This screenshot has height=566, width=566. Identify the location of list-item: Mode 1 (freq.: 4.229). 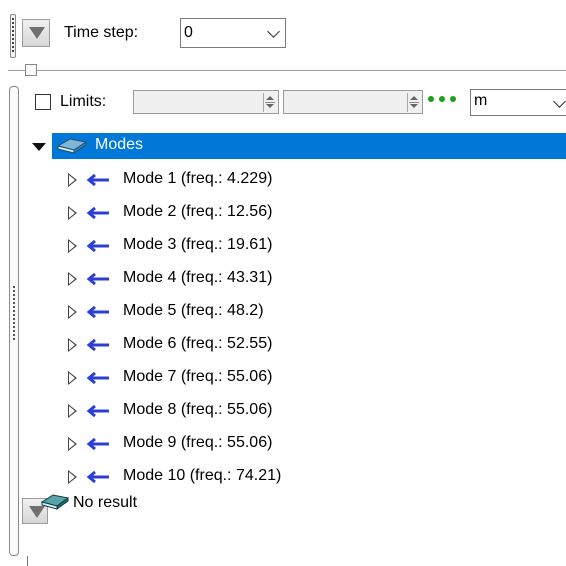
(316, 181).